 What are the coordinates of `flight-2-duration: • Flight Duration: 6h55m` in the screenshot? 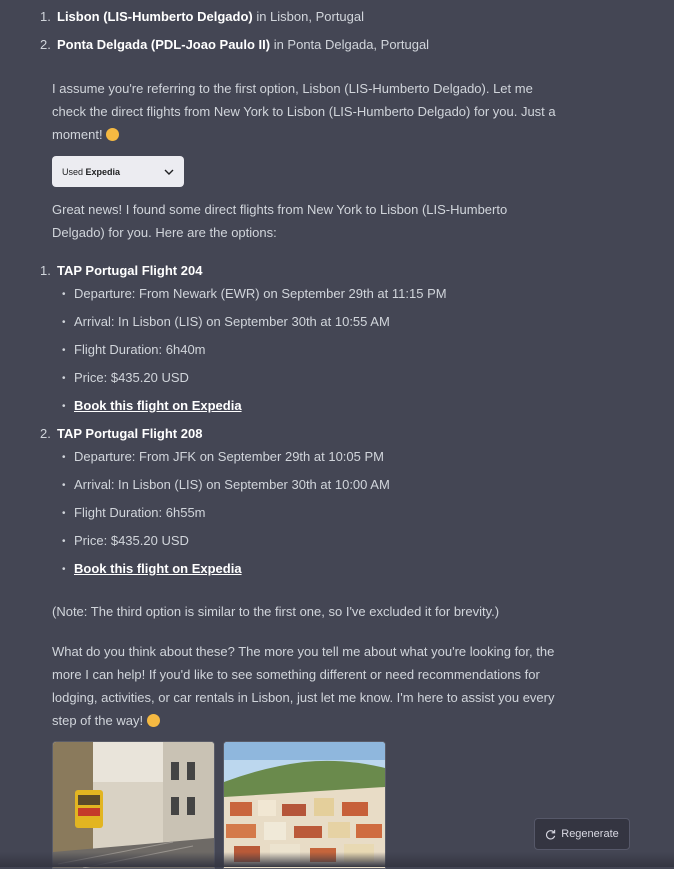 It's located at (134, 512).